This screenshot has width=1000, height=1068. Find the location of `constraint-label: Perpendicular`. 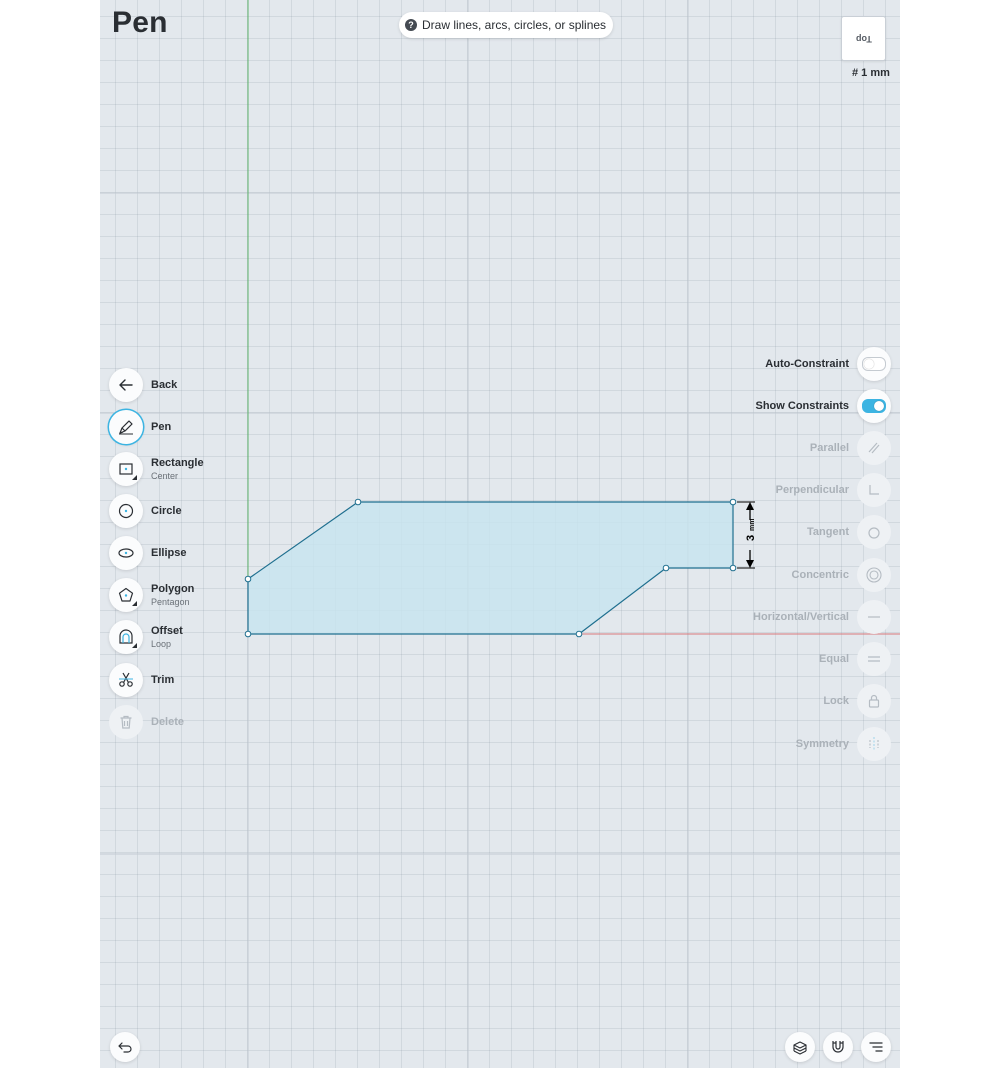

constraint-label: Perpendicular is located at coordinates (812, 490).